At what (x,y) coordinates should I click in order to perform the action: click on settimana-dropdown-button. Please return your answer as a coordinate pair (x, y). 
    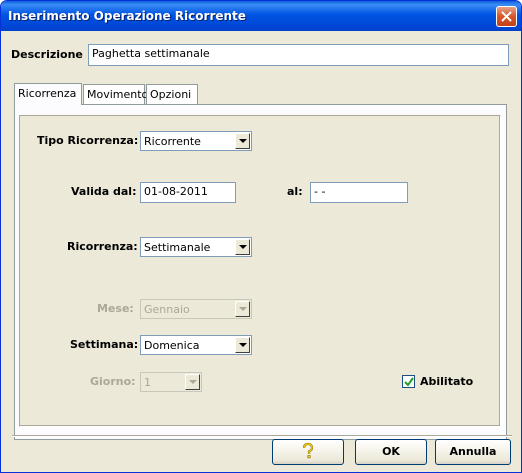
    Looking at the image, I should click on (242, 345).